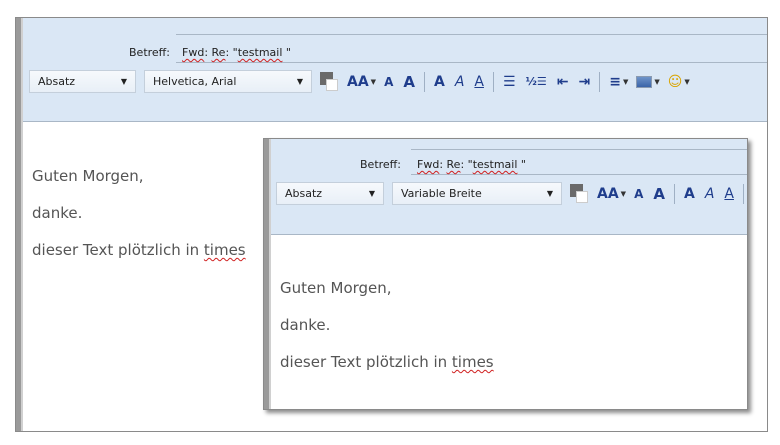 The width and height of the screenshot is (780, 445). I want to click on outdent-icon: ⇤, so click(563, 82).